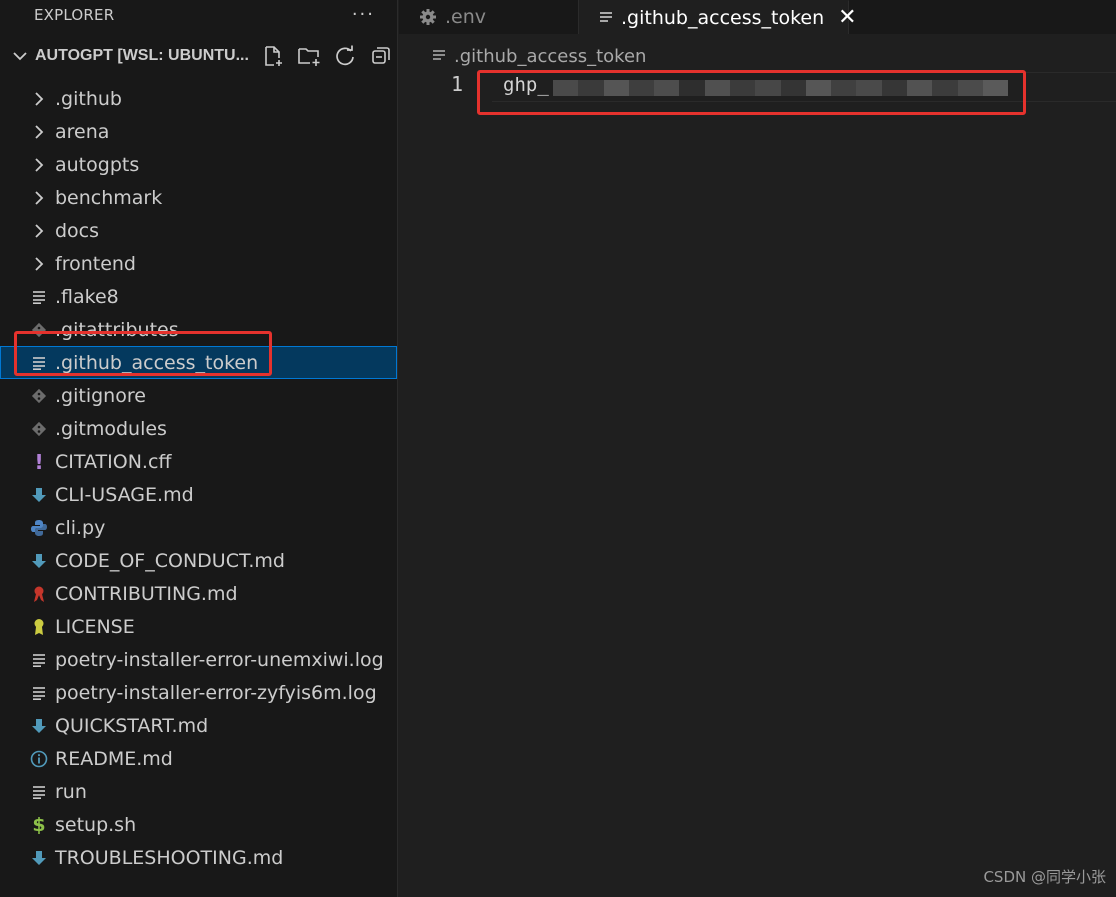 The height and width of the screenshot is (897, 1116). I want to click on close-icon: ✕, so click(847, 17).